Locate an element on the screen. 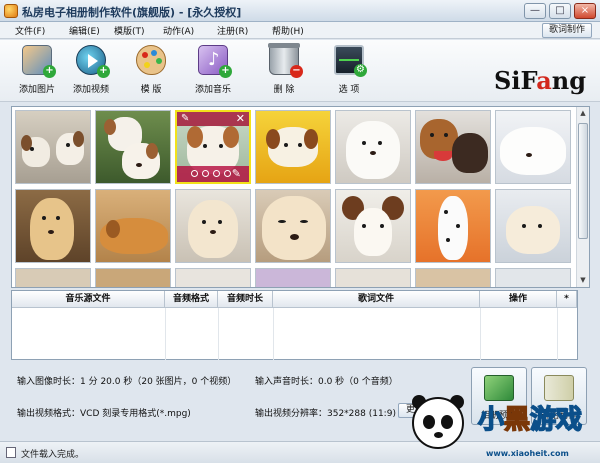 This screenshot has height=463, width=600. add-video-button: + 添加视频 is located at coordinates (91, 72).